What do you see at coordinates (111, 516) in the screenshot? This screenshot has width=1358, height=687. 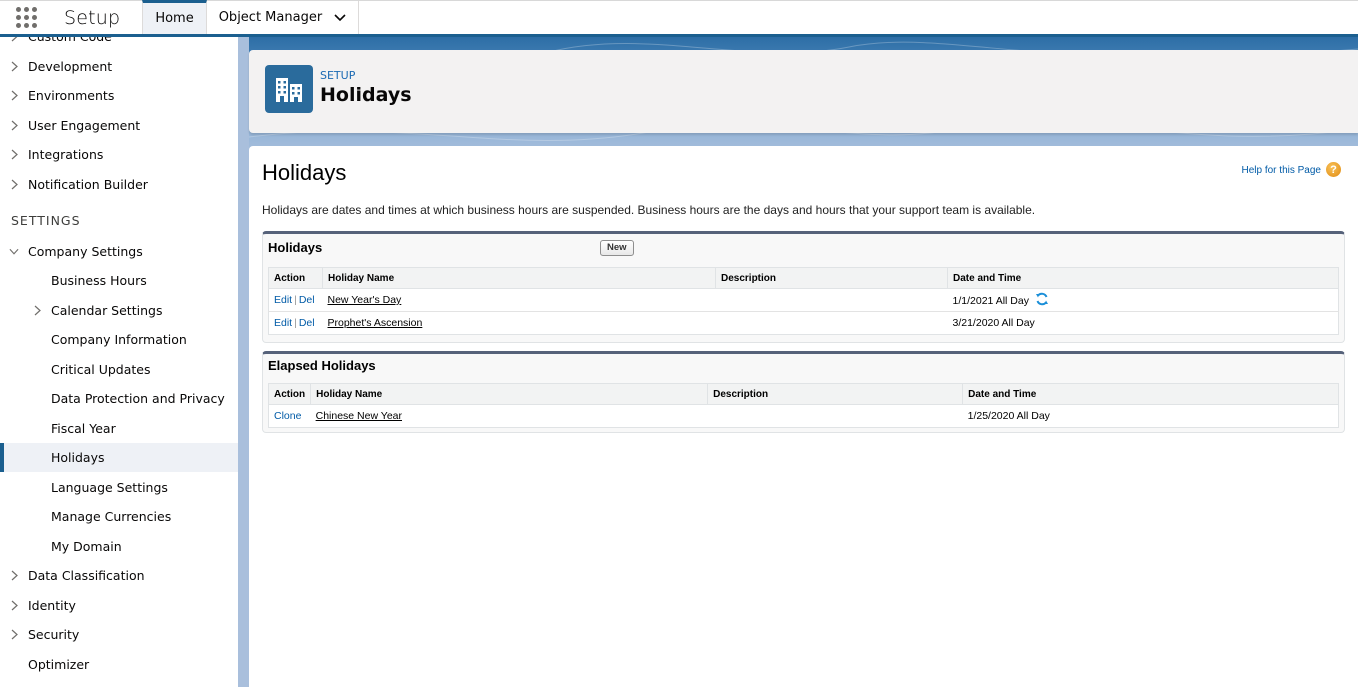 I see `sidebar-item-label: Manage Currencies` at bounding box center [111, 516].